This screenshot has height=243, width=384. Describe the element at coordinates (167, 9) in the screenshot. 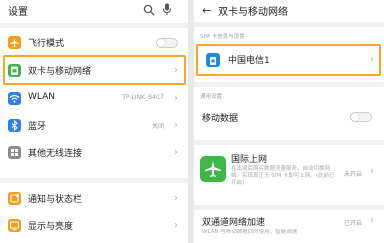

I see `mic-icon` at that location.